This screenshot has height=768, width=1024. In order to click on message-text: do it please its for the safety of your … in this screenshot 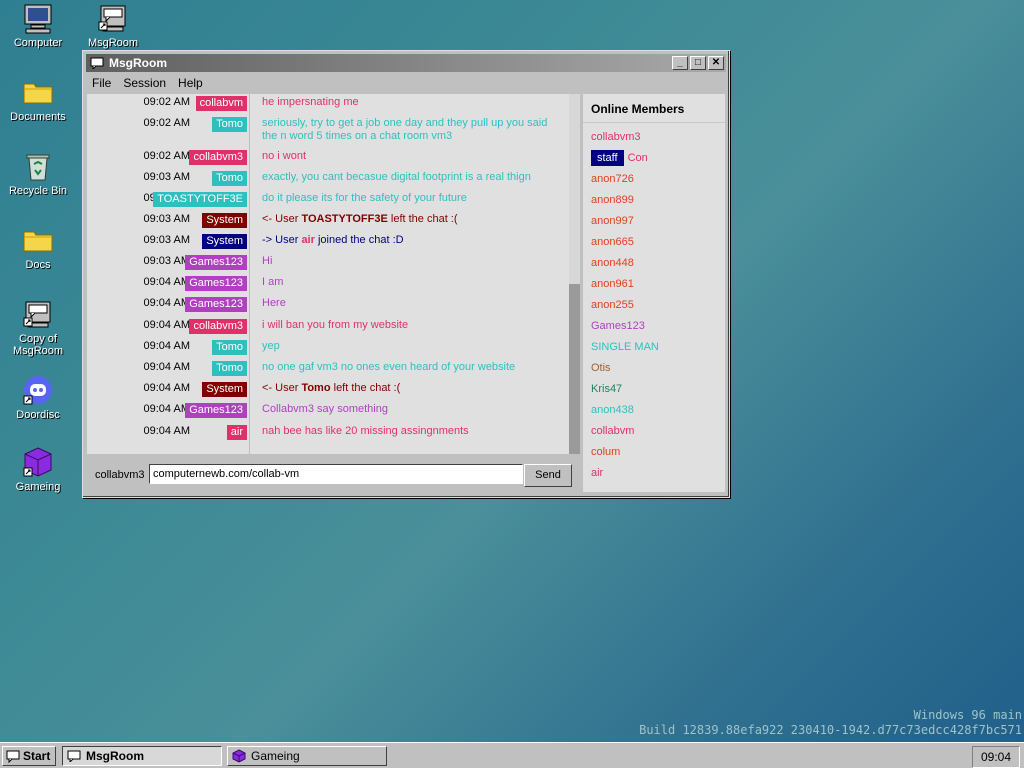, I will do `click(364, 198)`.